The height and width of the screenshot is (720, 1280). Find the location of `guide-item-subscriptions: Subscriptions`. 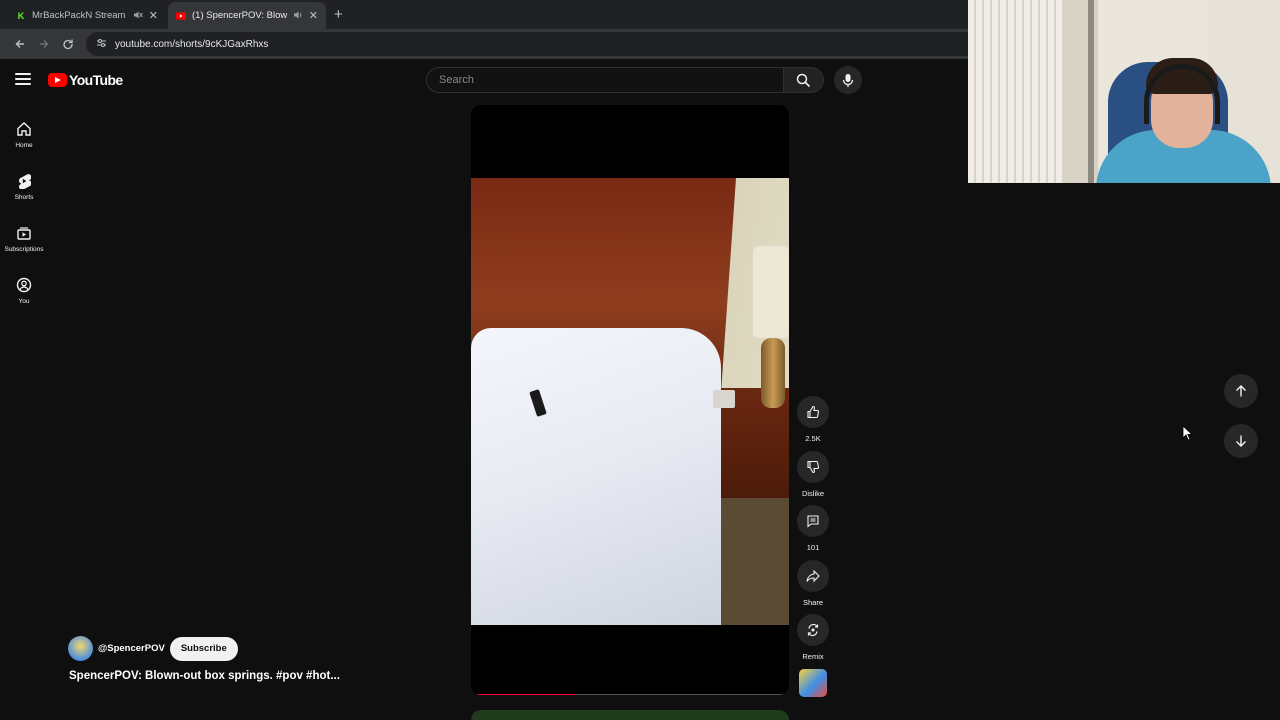

guide-item-subscriptions: Subscriptions is located at coordinates (24, 238).